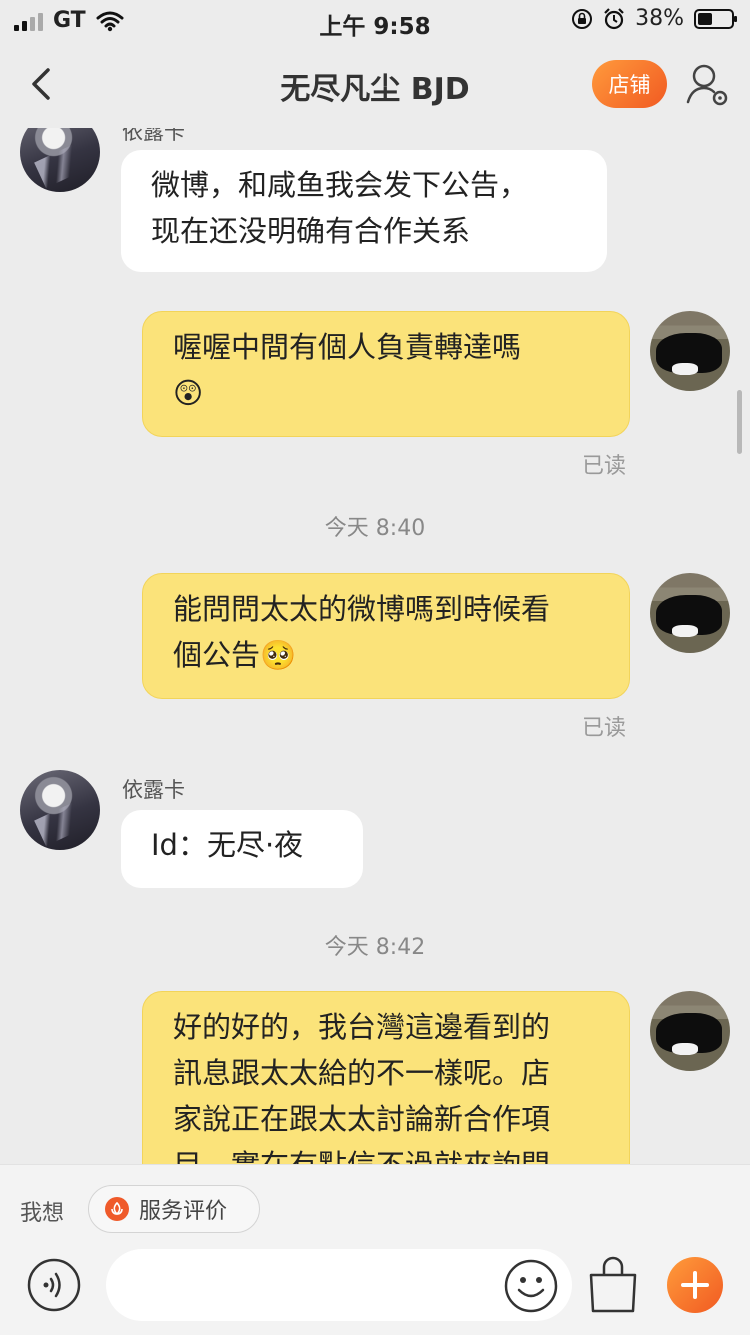 The width and height of the screenshot is (750, 1335). What do you see at coordinates (659, 18) in the screenshot?
I see `battery-percent: 38%` at bounding box center [659, 18].